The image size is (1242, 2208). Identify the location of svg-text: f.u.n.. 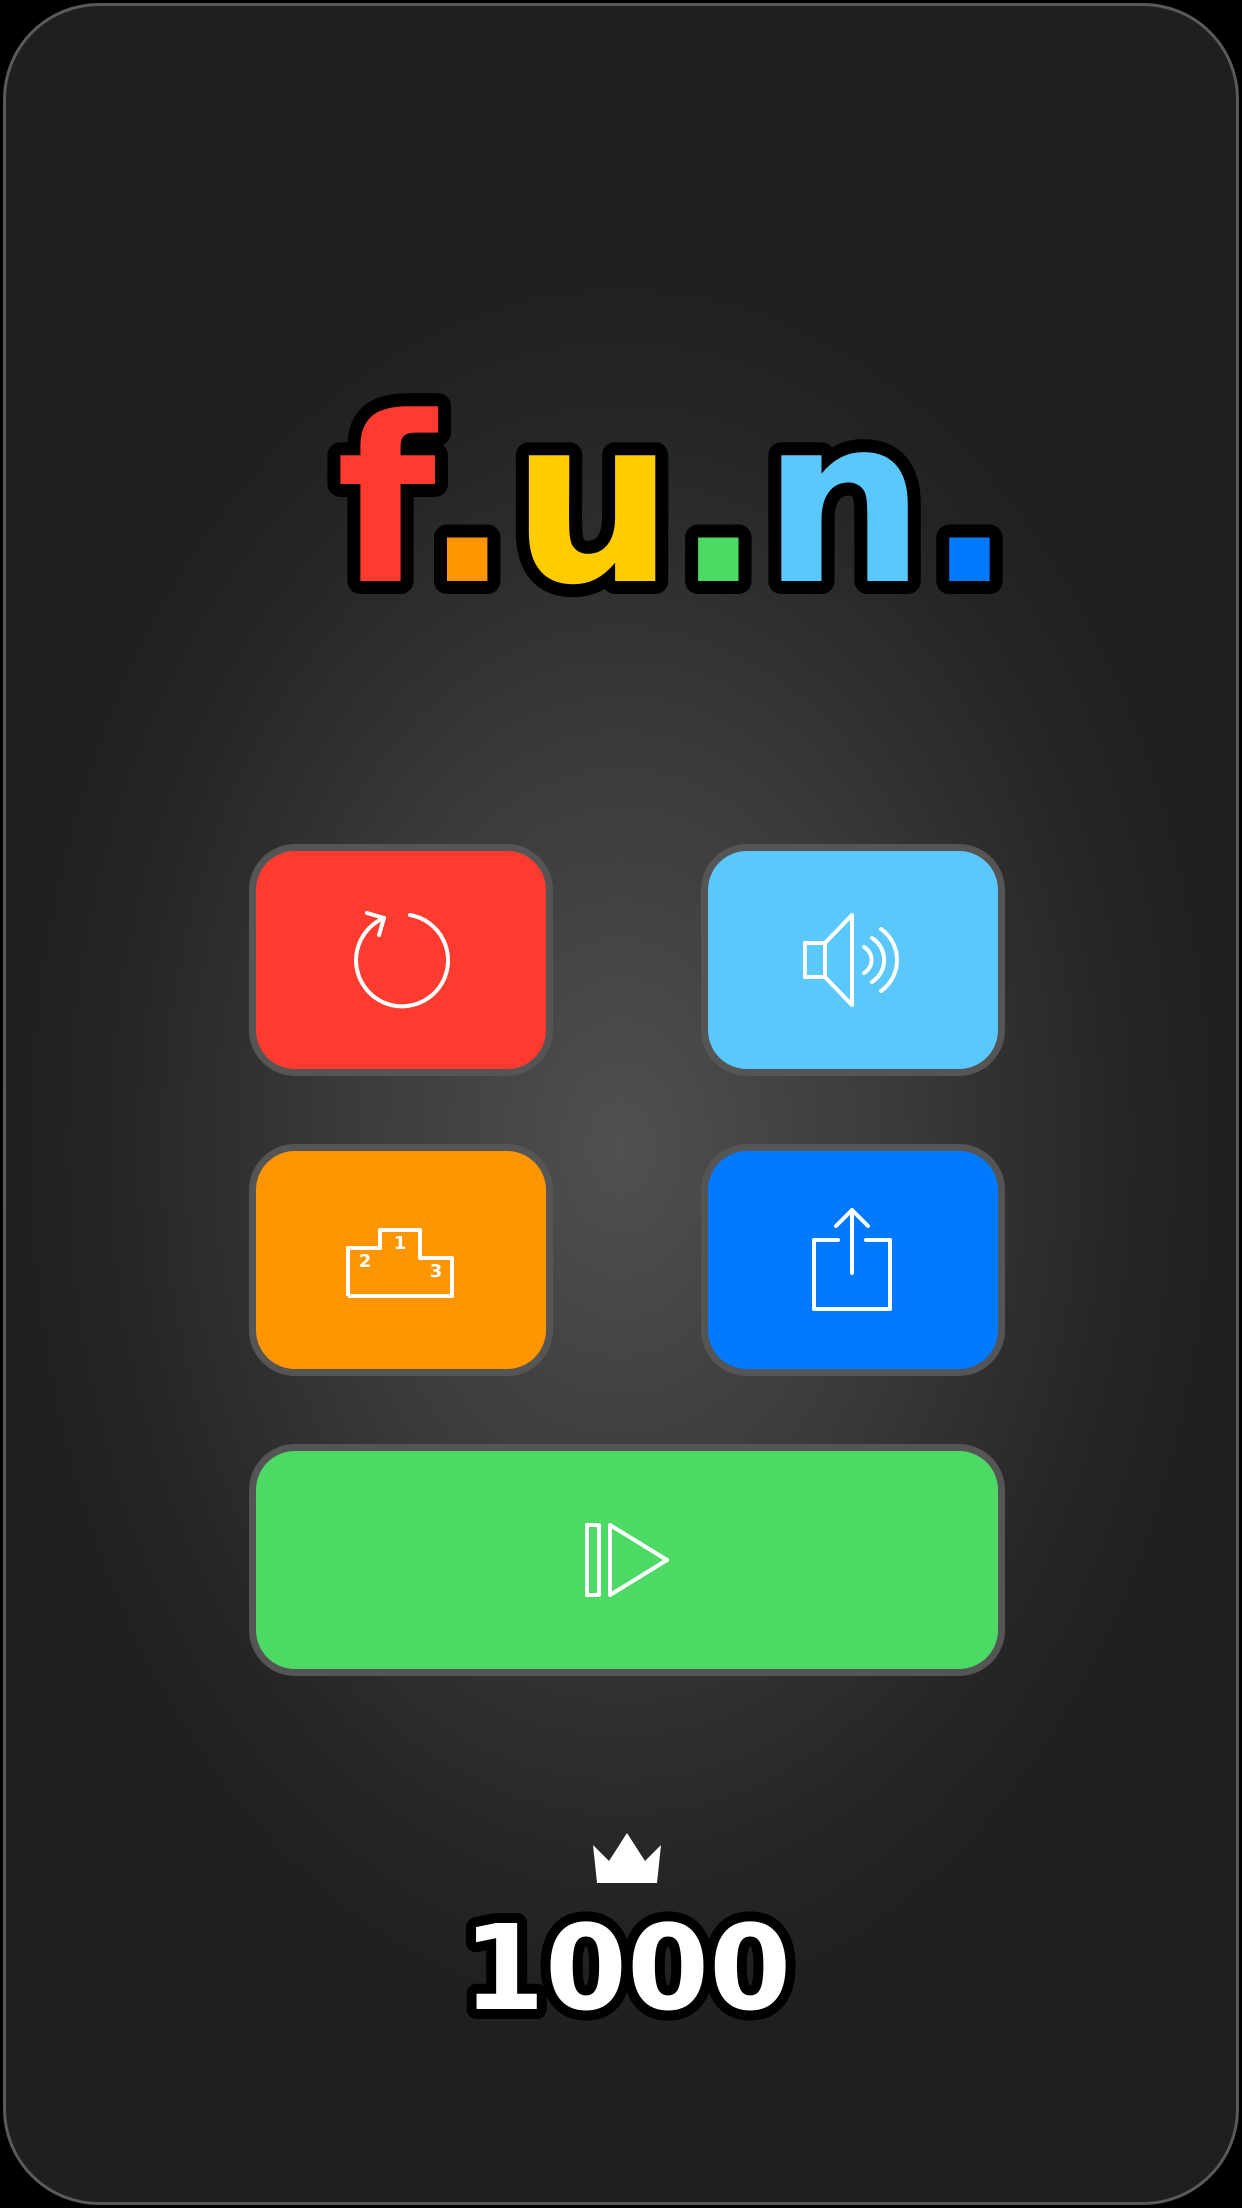
(674, 502).